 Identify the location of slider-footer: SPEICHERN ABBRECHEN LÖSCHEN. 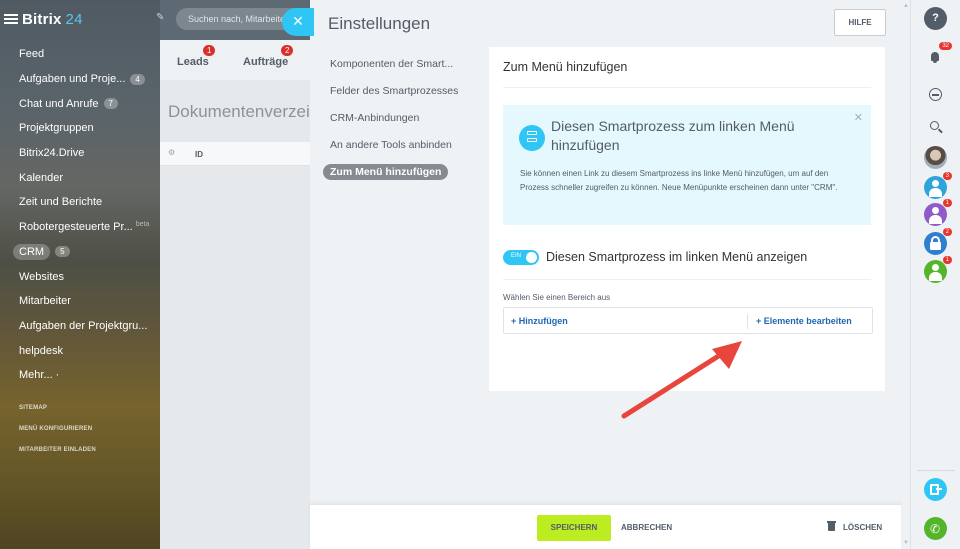
(610, 526).